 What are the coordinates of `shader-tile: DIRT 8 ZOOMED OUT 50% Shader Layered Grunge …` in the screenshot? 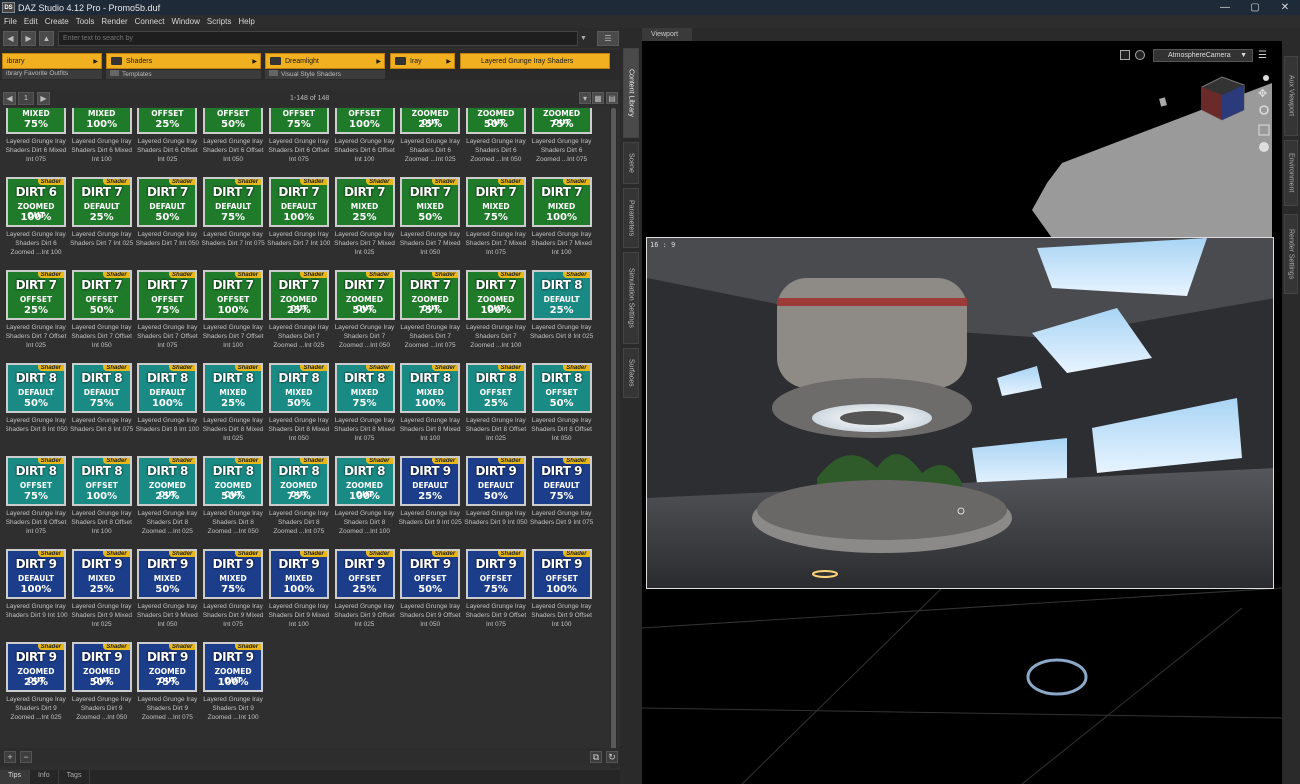 It's located at (233, 496).